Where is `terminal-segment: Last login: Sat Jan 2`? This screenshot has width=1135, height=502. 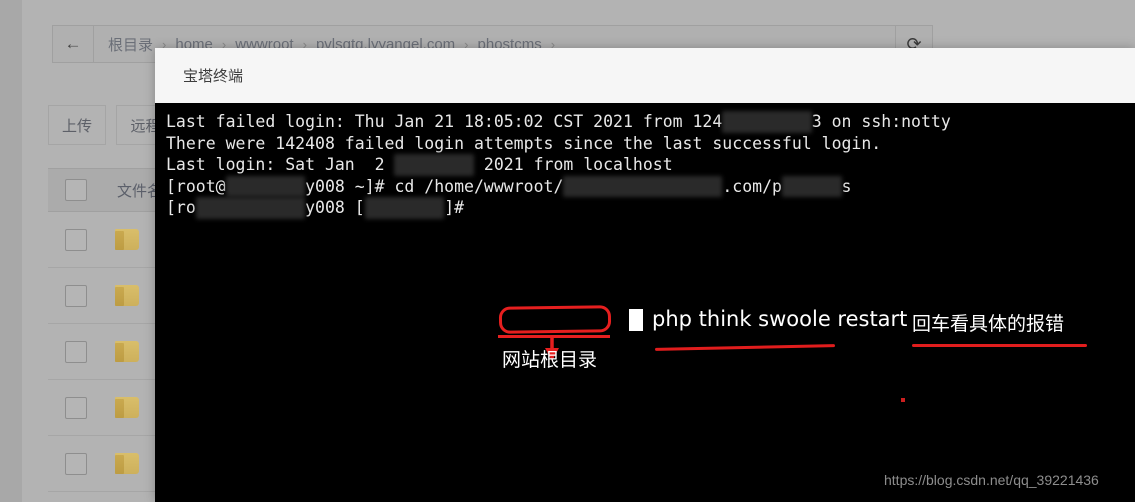 terminal-segment: Last login: Sat Jan 2 is located at coordinates (280, 164).